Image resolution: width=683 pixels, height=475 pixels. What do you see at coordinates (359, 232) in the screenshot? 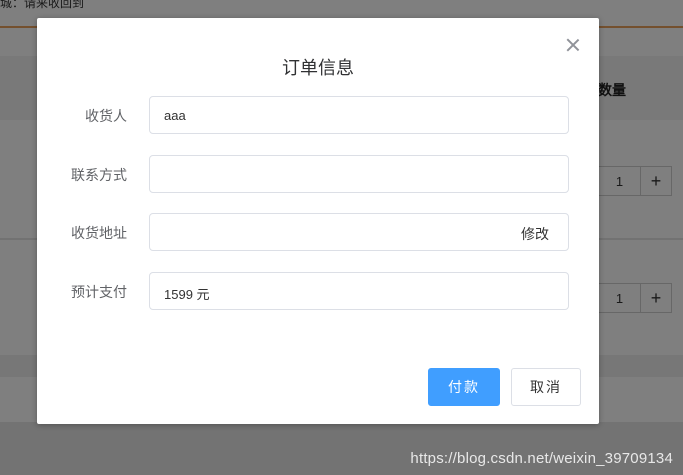
I see `address-input: 修改` at bounding box center [359, 232].